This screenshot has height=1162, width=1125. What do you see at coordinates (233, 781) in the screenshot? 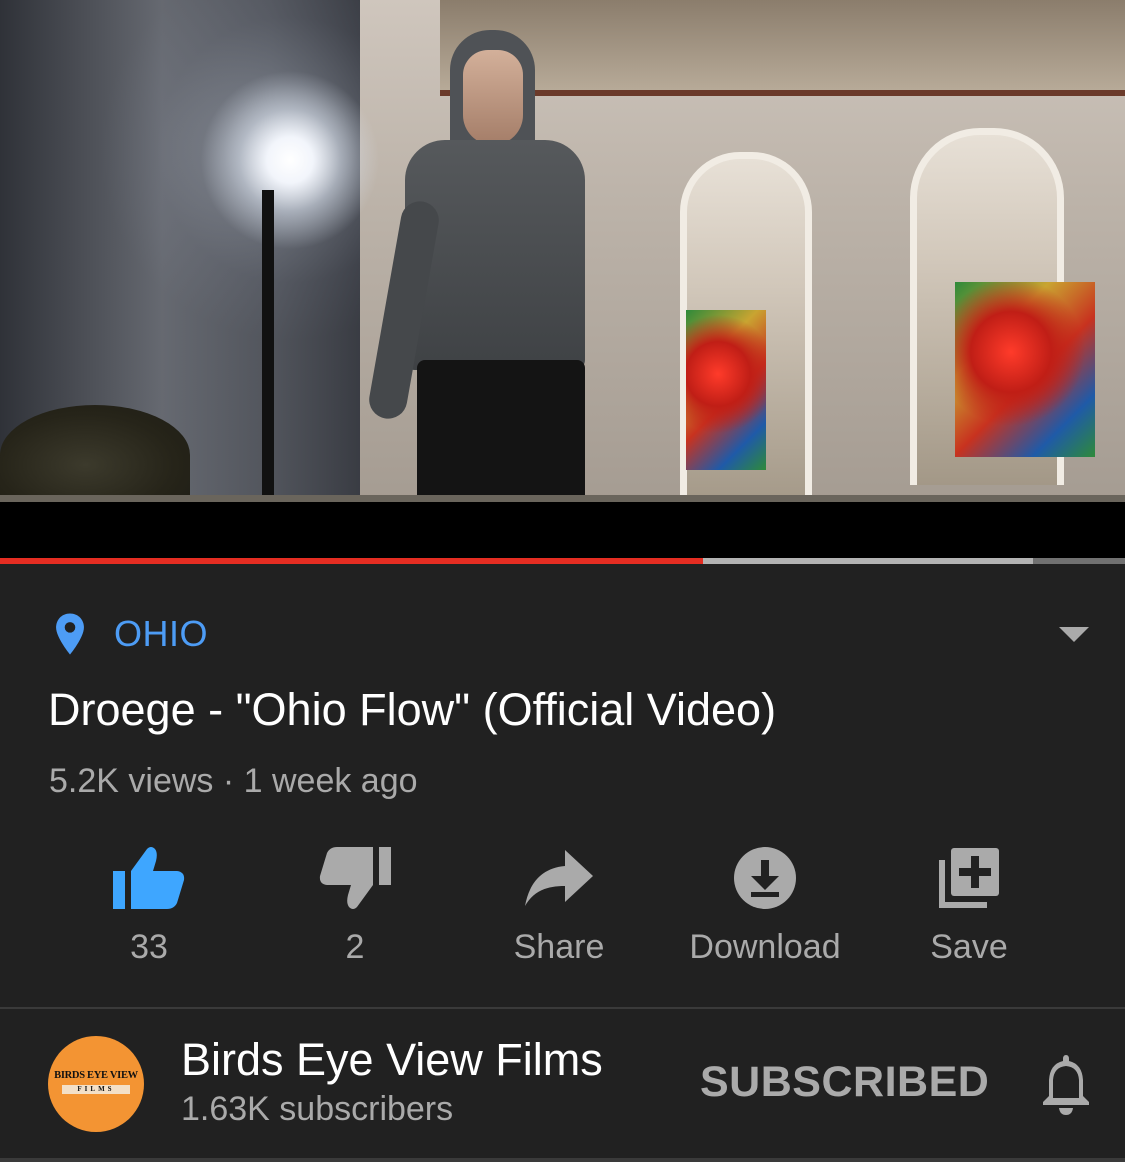
I see `video-meta: 5.2K views · 1 week ago` at bounding box center [233, 781].